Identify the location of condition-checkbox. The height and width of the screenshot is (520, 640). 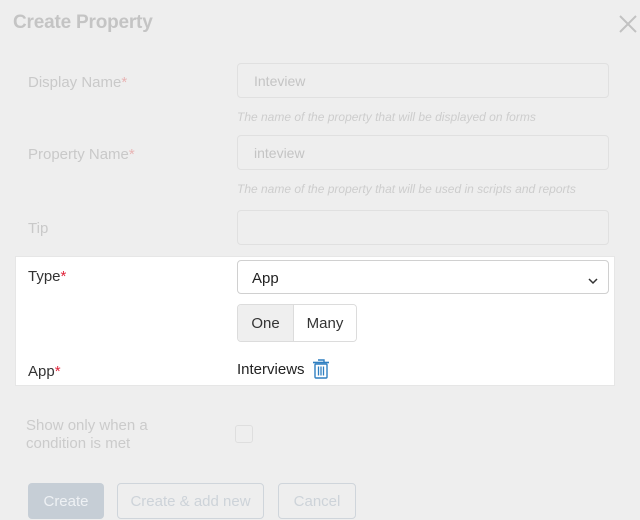
(244, 434).